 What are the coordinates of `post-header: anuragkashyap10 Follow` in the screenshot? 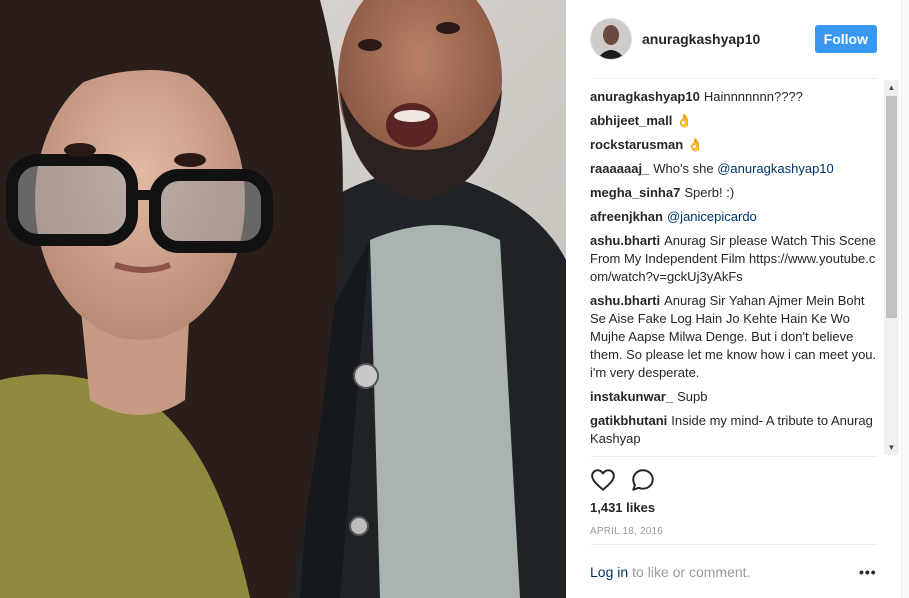 It's located at (733, 39).